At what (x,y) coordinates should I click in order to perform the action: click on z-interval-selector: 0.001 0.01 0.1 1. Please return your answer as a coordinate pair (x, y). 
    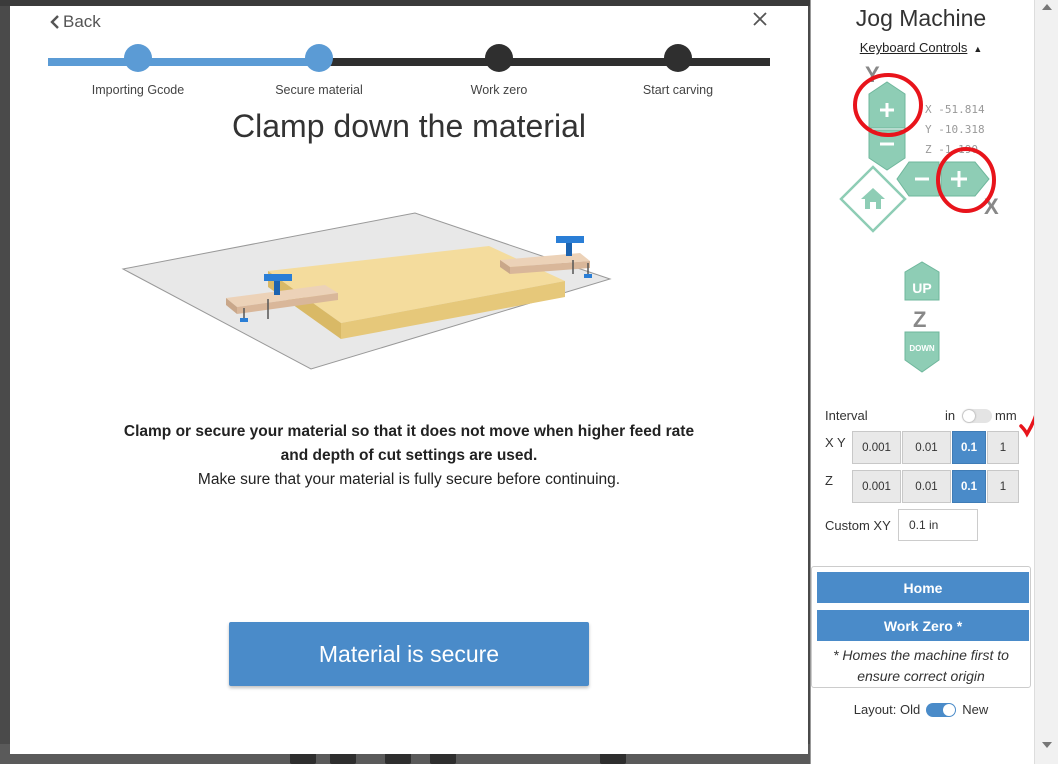
    Looking at the image, I should click on (935, 486).